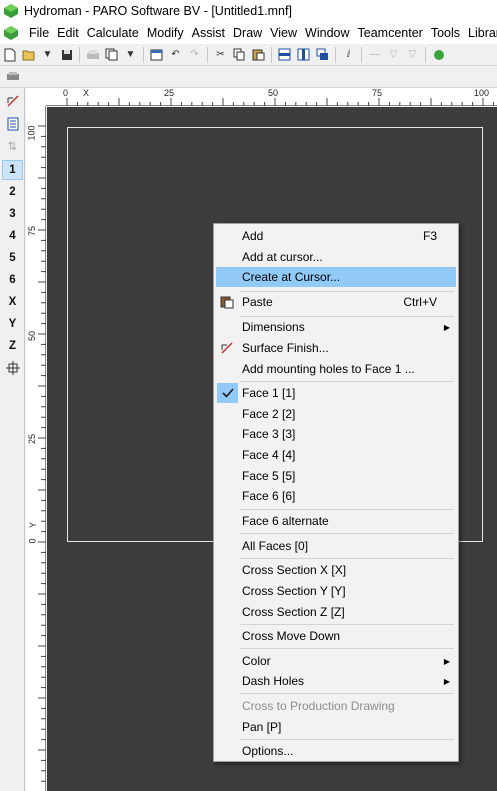  Describe the element at coordinates (336, 496) in the screenshot. I see `menu-item-face-6: Face 6 [6]` at that location.